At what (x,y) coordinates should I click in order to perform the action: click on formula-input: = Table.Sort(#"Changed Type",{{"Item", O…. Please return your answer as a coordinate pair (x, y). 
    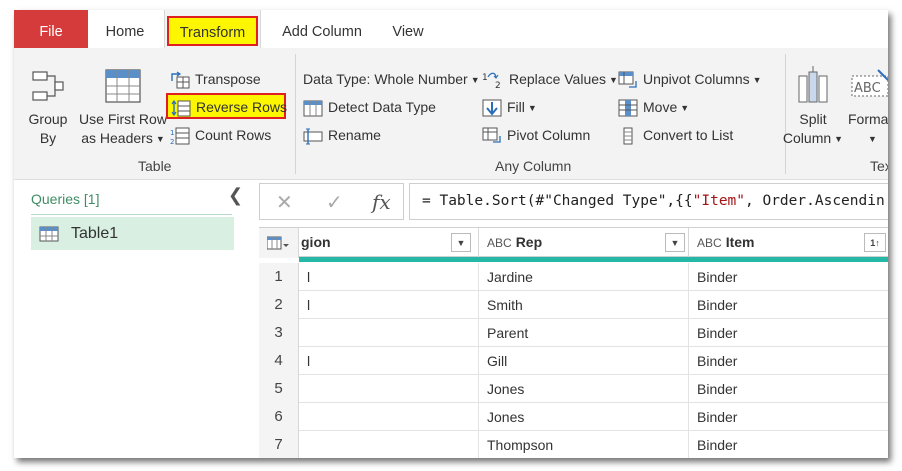
    Looking at the image, I should click on (648, 201).